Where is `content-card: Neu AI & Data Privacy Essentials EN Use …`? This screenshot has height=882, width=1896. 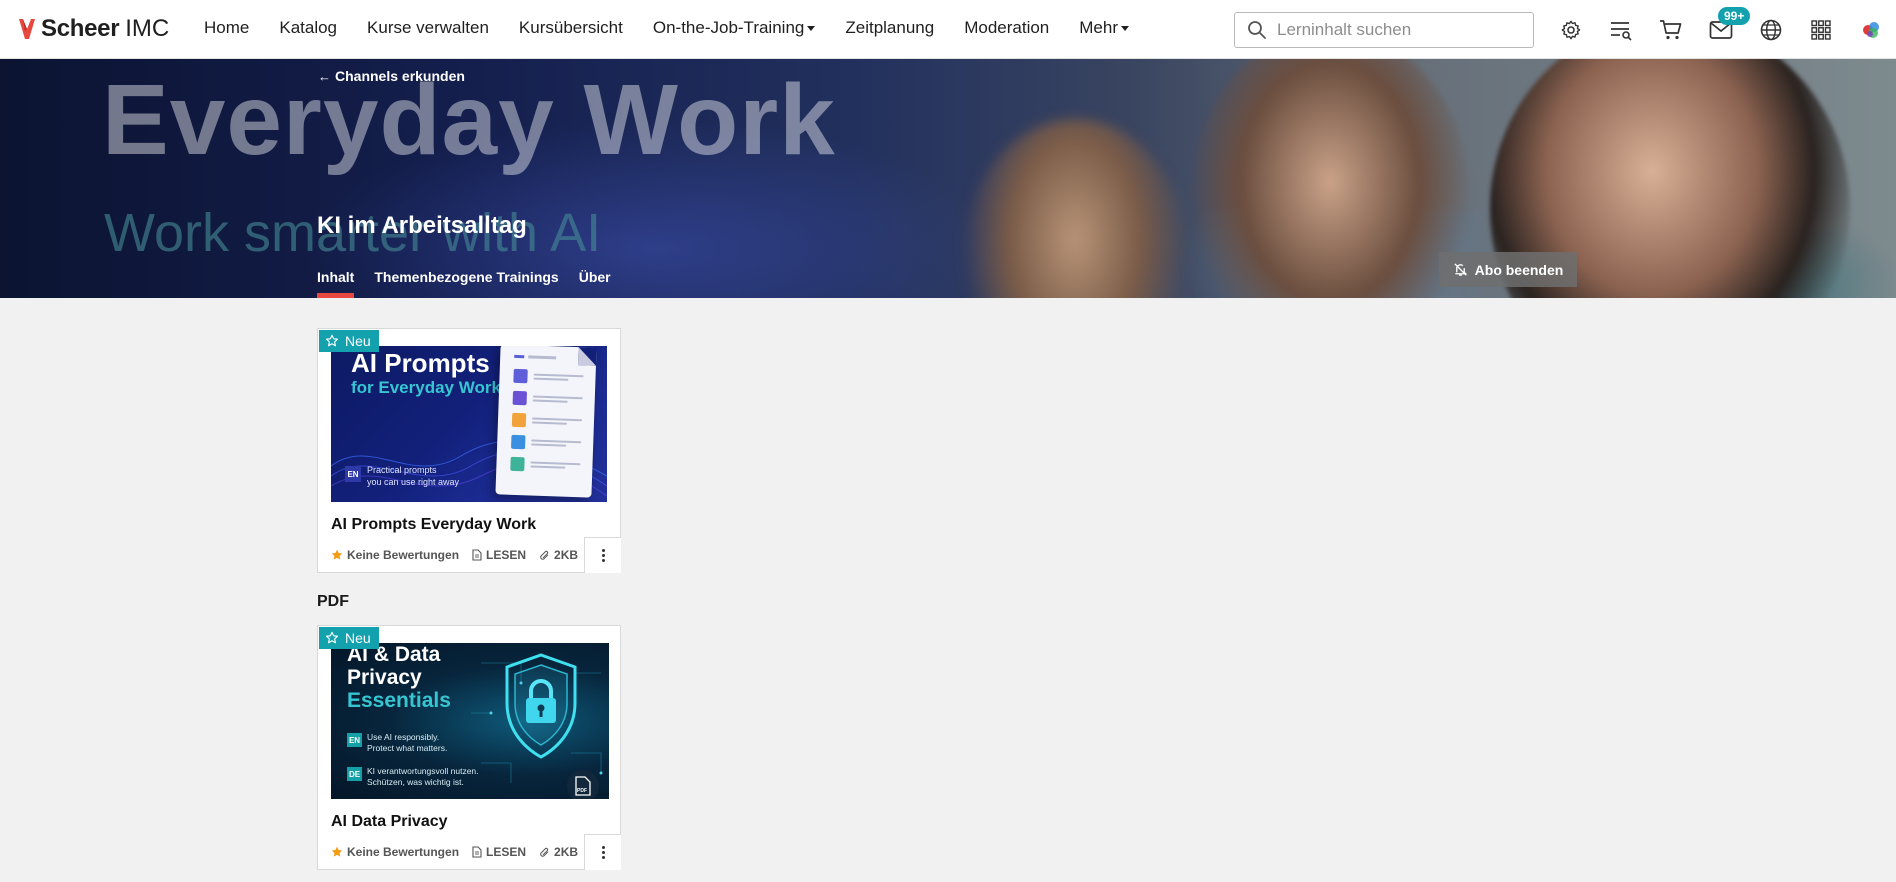 content-card: Neu AI & Data Privacy Essentials EN Use … is located at coordinates (469, 747).